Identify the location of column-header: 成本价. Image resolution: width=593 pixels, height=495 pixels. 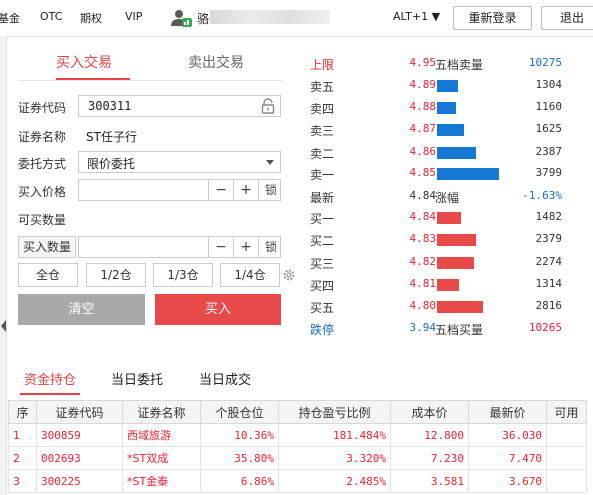
(429, 412).